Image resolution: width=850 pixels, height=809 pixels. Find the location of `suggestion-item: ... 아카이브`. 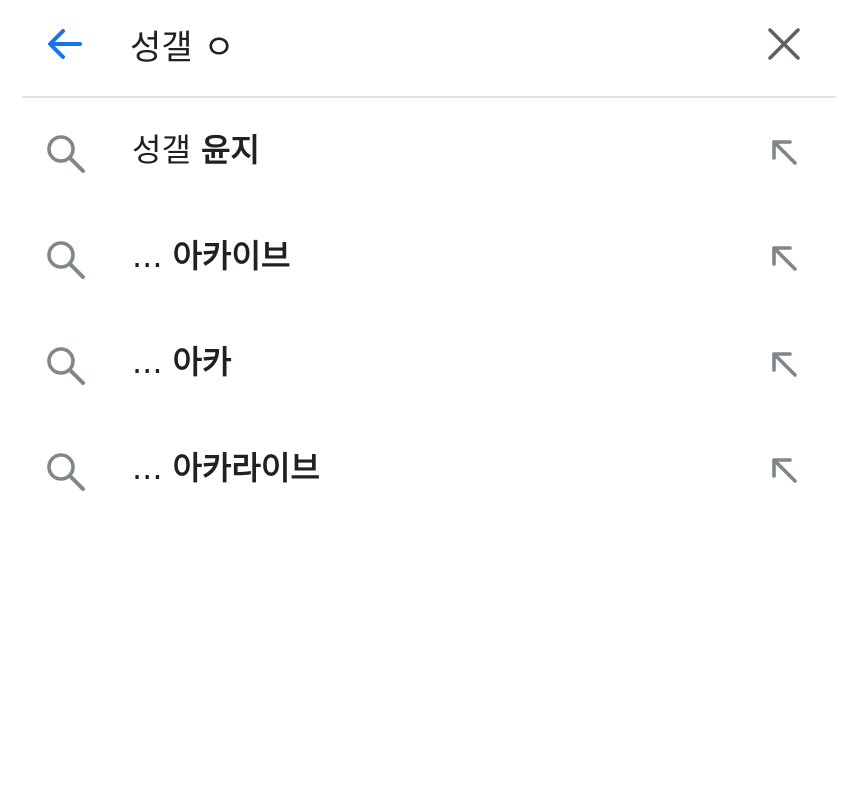

suggestion-item: ... 아카이브 is located at coordinates (425, 257).